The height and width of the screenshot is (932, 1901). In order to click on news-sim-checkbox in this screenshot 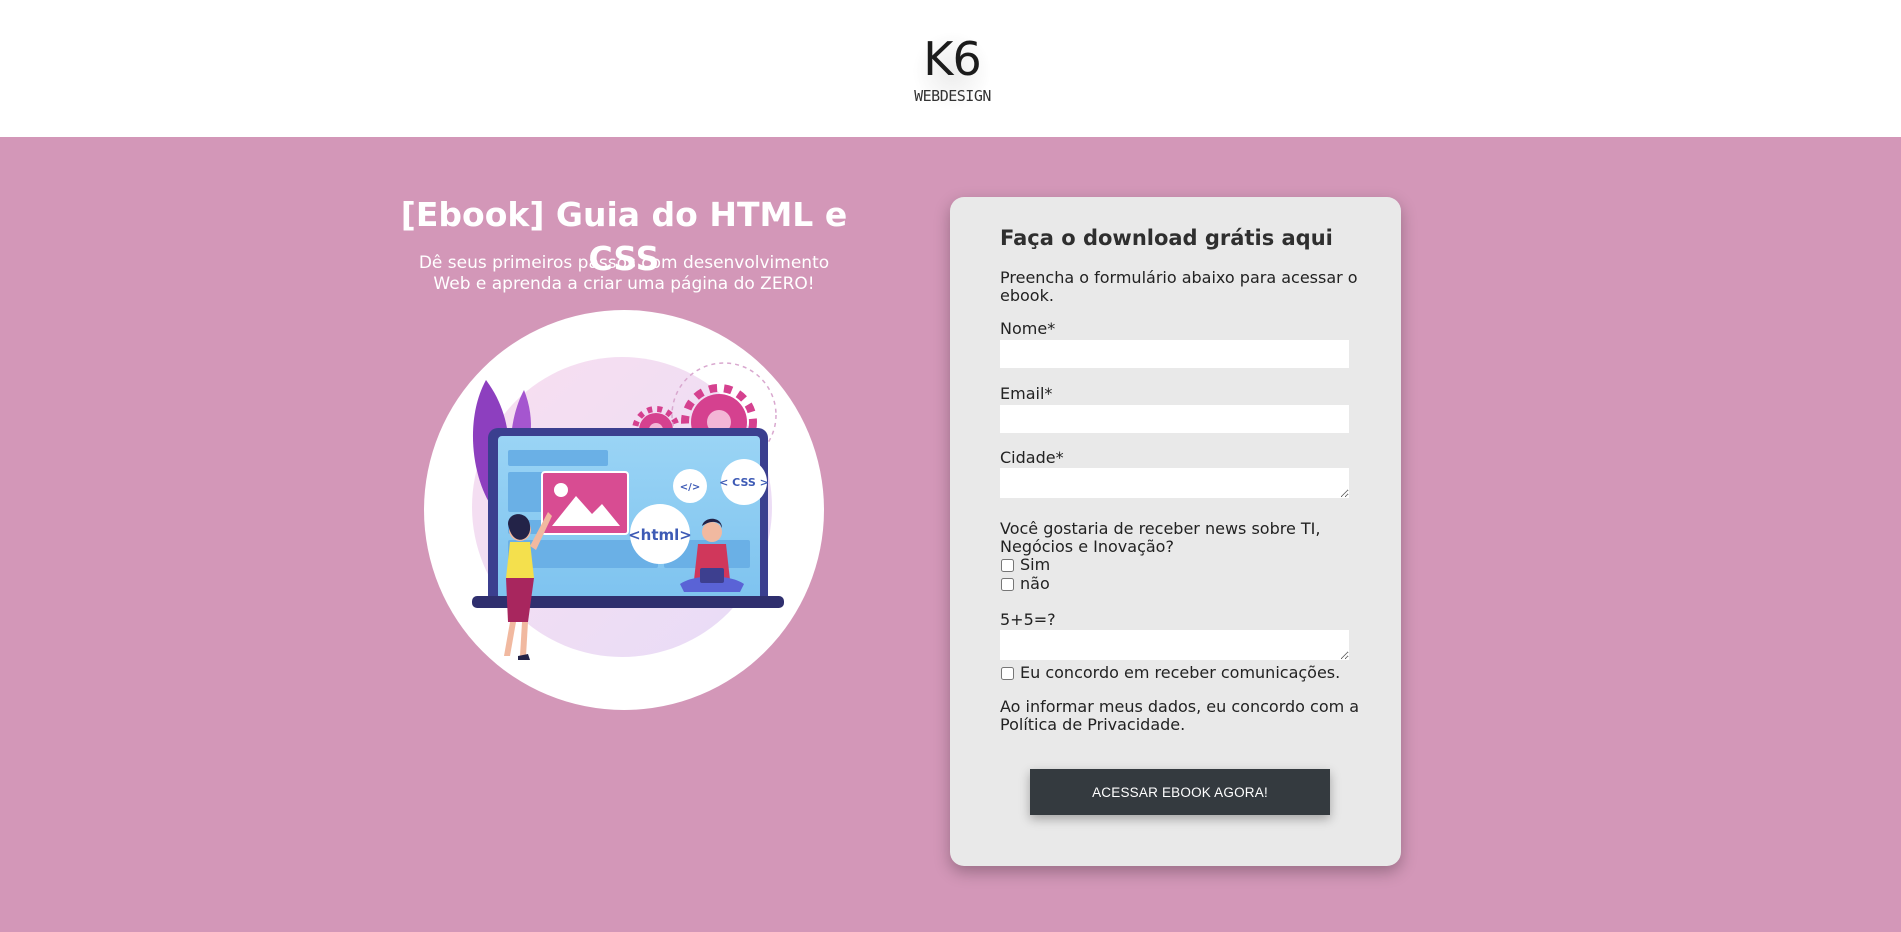, I will do `click(1007, 565)`.